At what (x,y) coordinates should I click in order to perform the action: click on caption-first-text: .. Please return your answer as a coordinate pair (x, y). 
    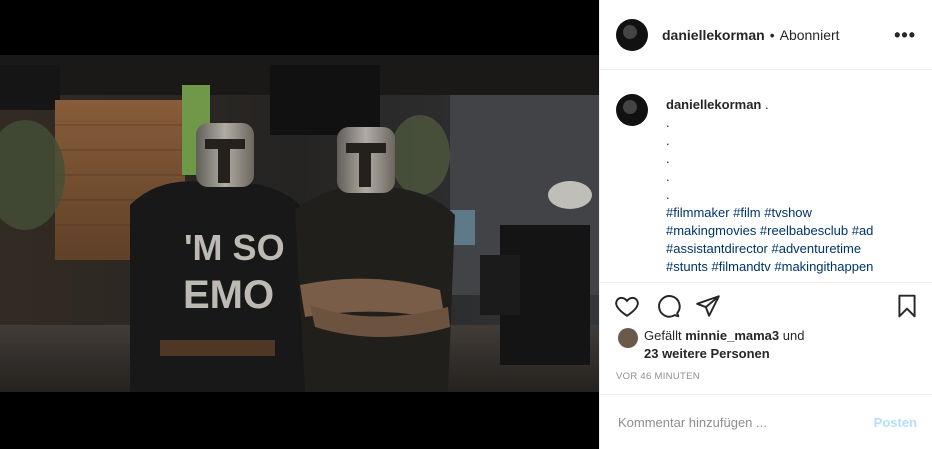
    Looking at the image, I should click on (767, 104).